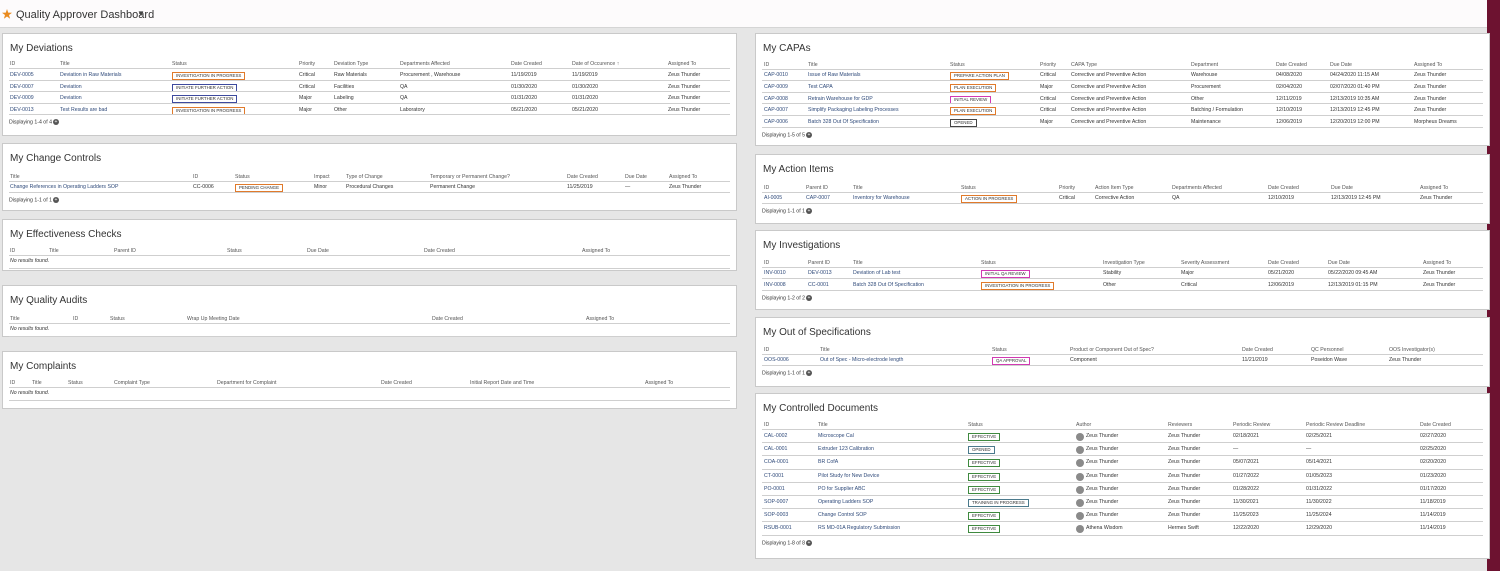 This screenshot has width=1500, height=571. Describe the element at coordinates (351, 64) in the screenshot. I see `column-header: Deviation Type` at that location.